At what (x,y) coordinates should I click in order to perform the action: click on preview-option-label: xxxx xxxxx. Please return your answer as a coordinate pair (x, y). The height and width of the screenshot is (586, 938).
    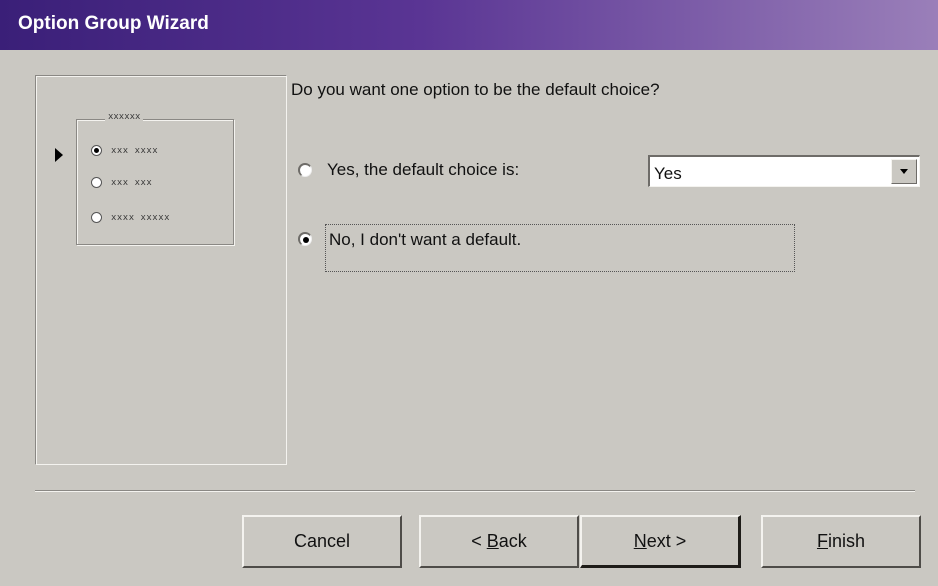
    Looking at the image, I should click on (141, 217).